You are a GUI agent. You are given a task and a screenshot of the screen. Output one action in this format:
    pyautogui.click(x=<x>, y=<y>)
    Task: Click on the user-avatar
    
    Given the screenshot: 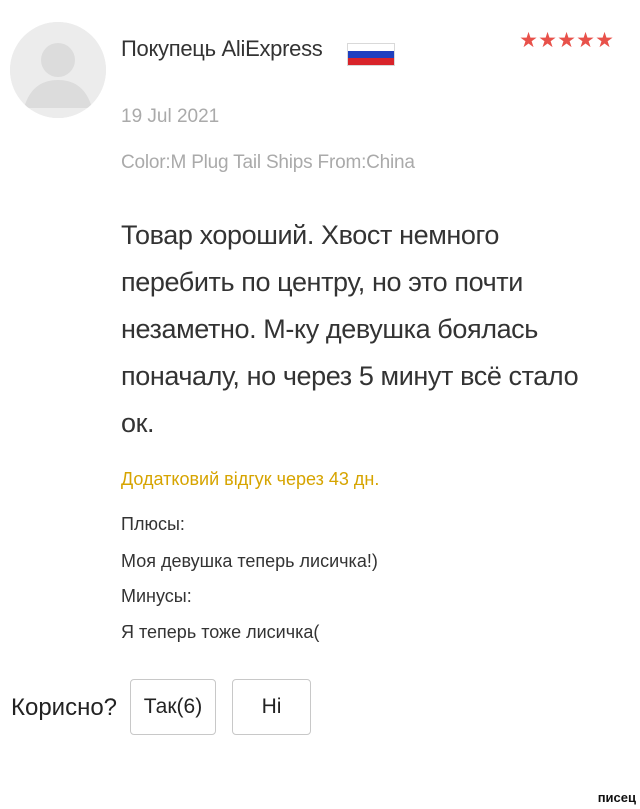 What is the action you would take?
    pyautogui.click(x=58, y=70)
    